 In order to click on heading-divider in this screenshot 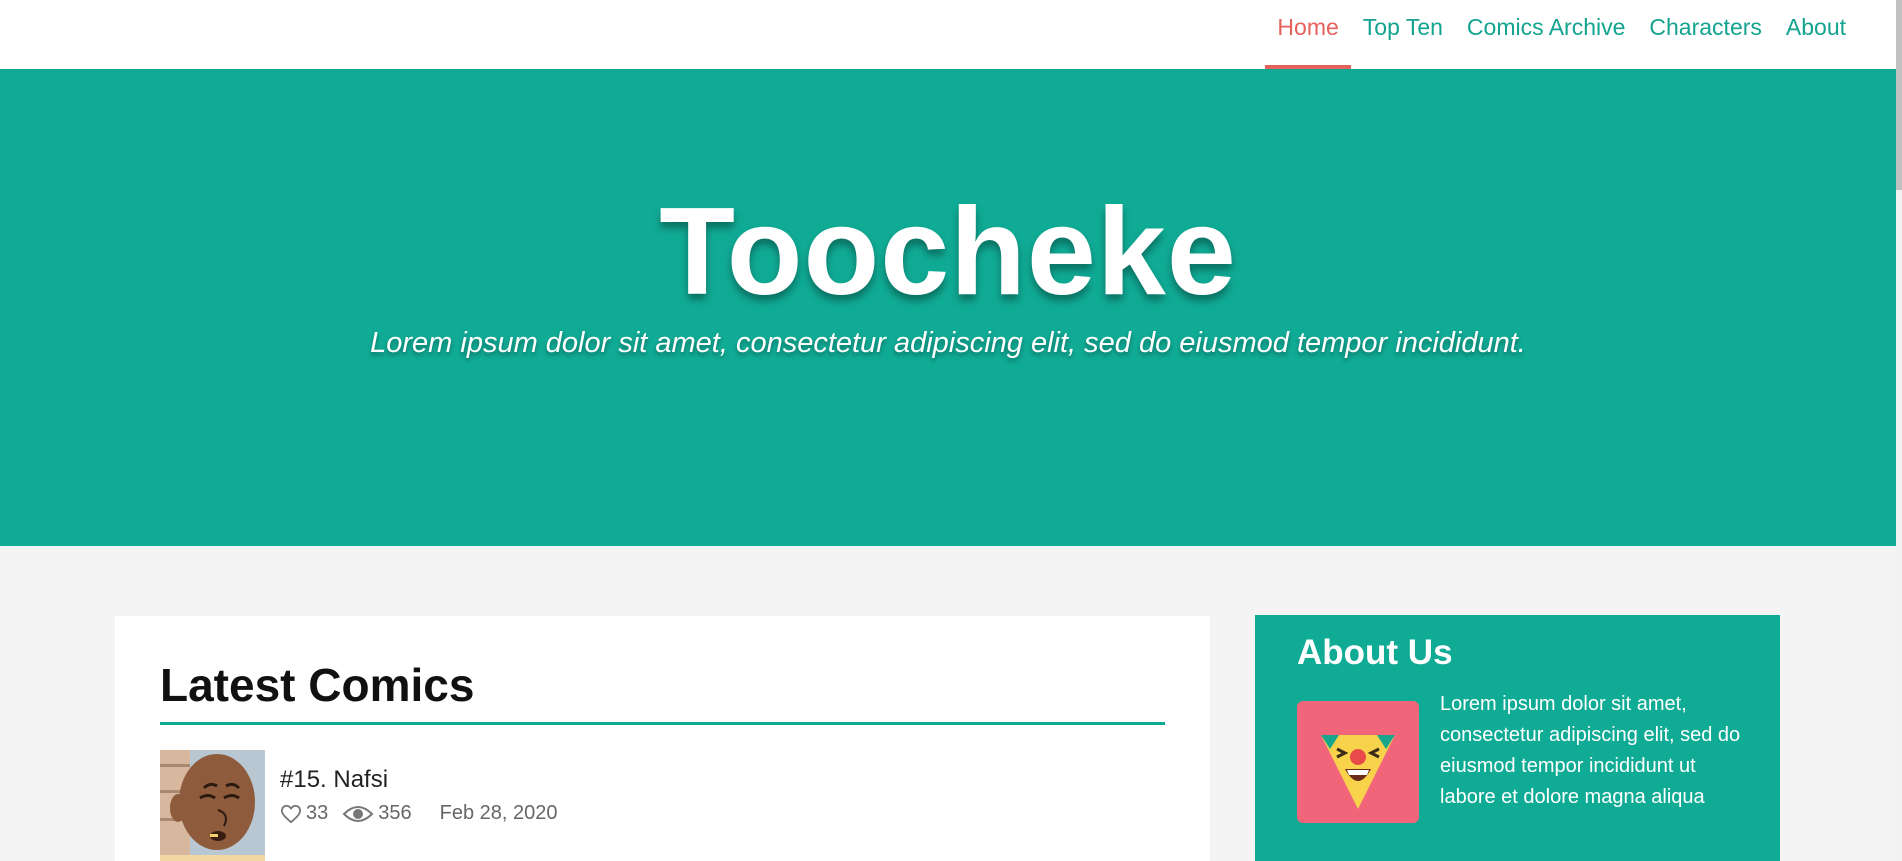, I will do `click(662, 723)`.